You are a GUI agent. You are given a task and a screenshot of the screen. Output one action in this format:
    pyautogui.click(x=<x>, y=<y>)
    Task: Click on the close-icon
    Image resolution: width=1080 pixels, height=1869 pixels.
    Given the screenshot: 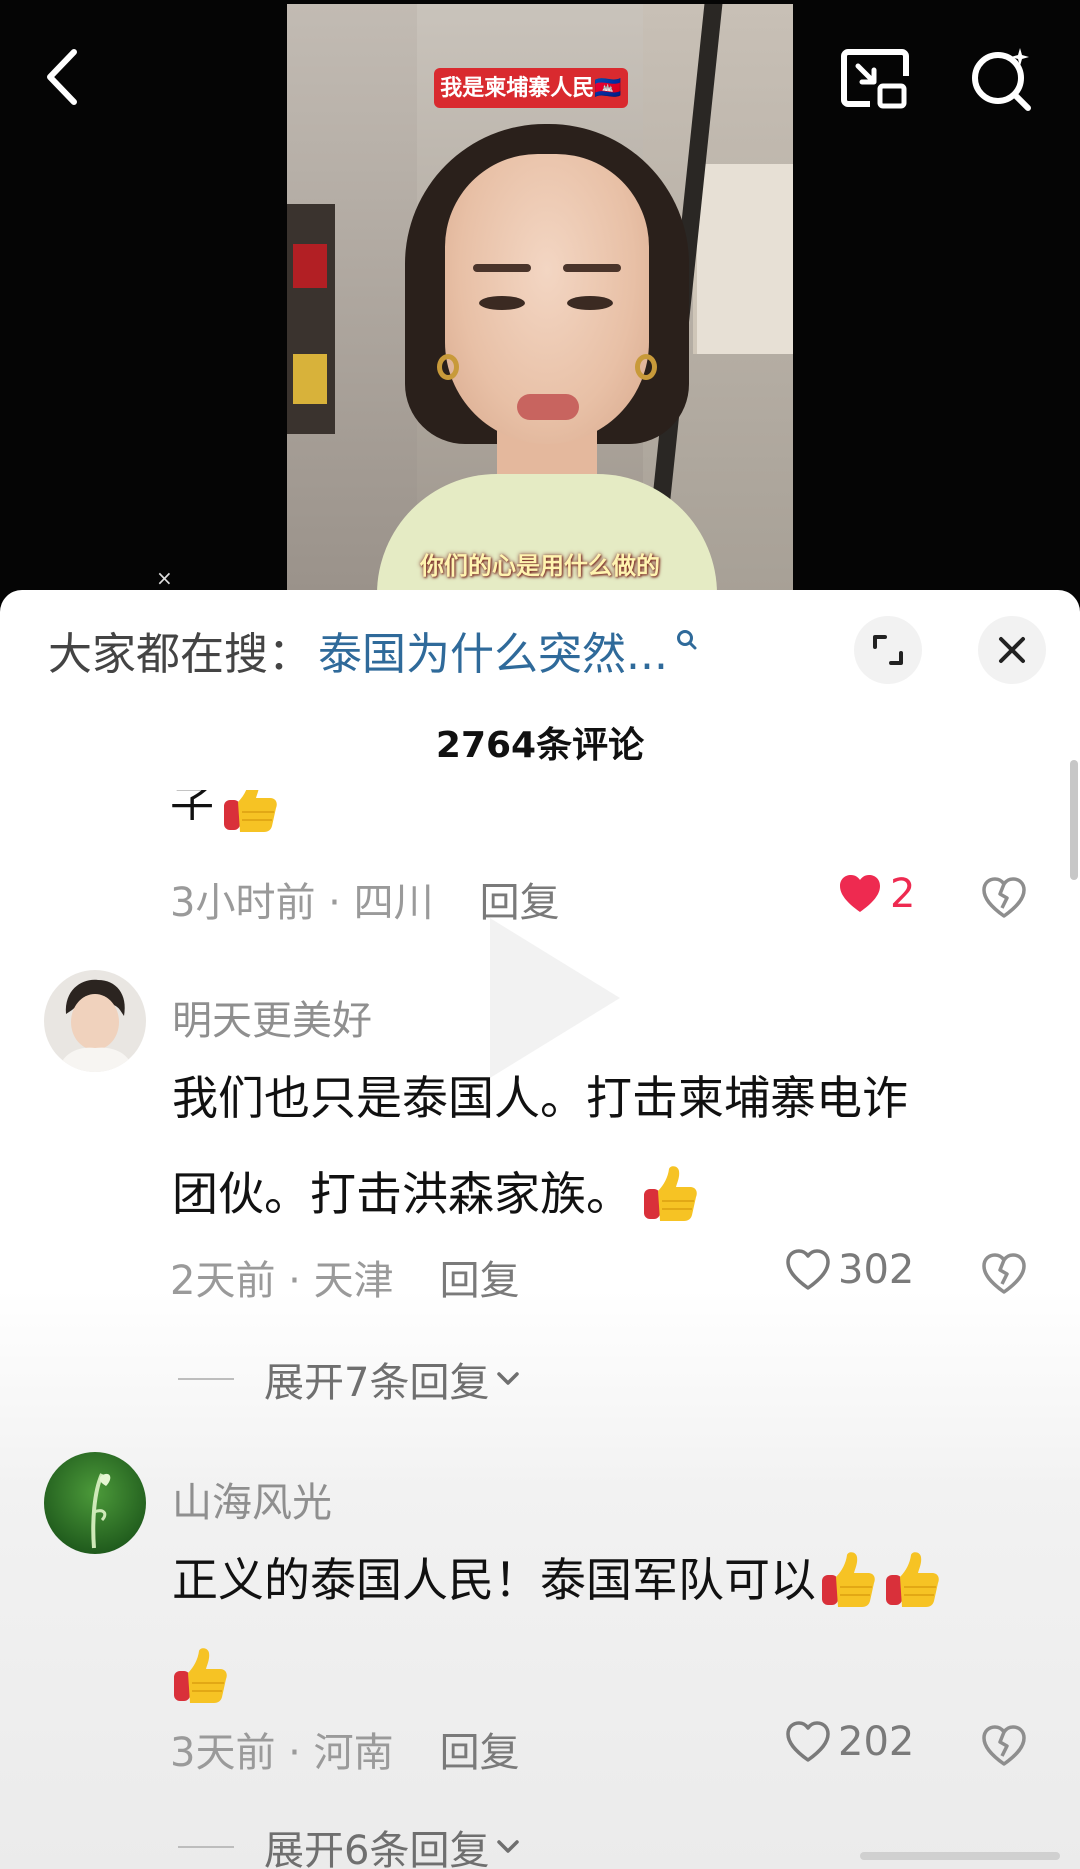 What is the action you would take?
    pyautogui.click(x=1012, y=650)
    